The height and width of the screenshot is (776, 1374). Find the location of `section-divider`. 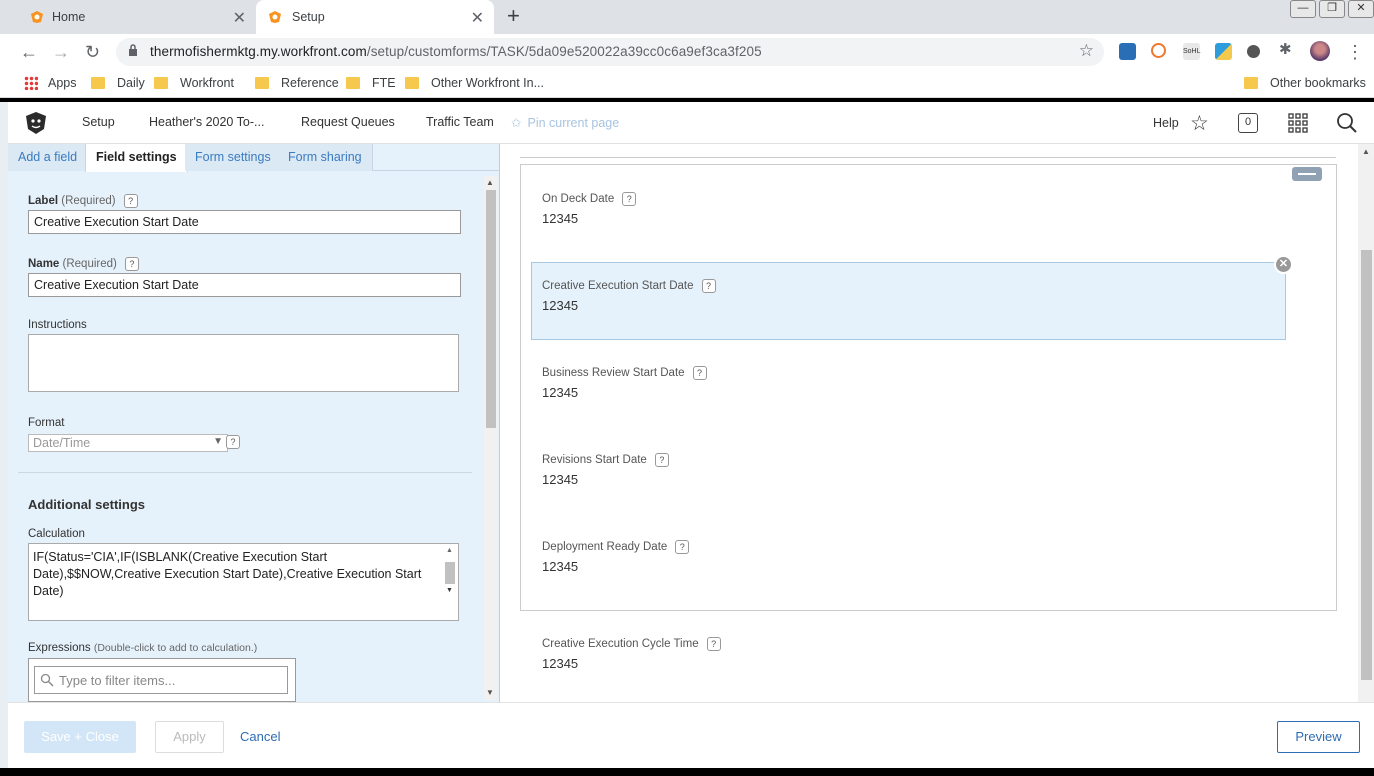

section-divider is located at coordinates (245, 472).